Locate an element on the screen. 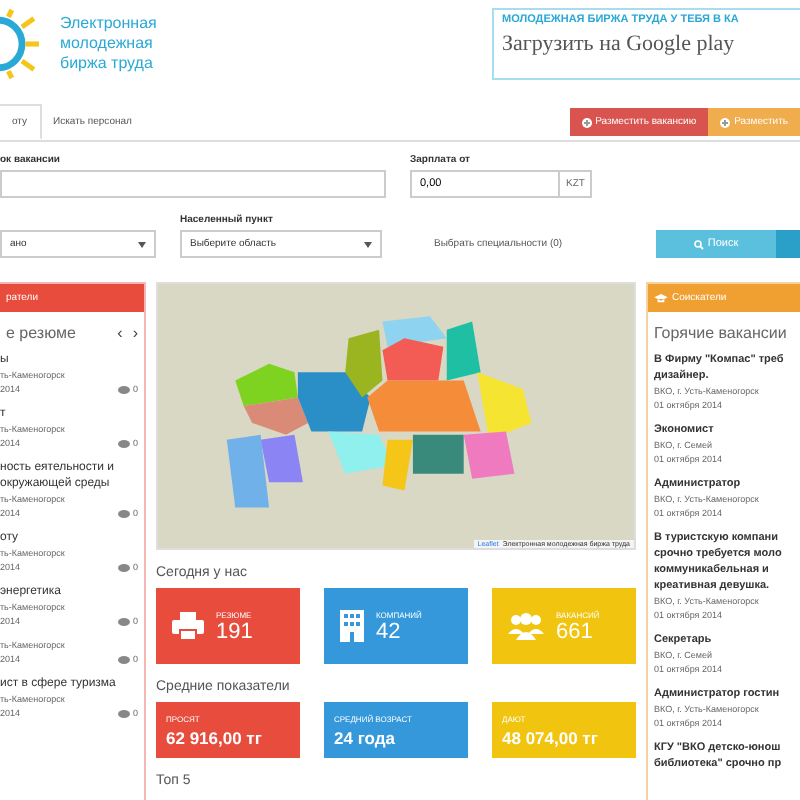 This screenshot has height=800, width=800. store-text: Загрузить на Google play is located at coordinates (619, 44).